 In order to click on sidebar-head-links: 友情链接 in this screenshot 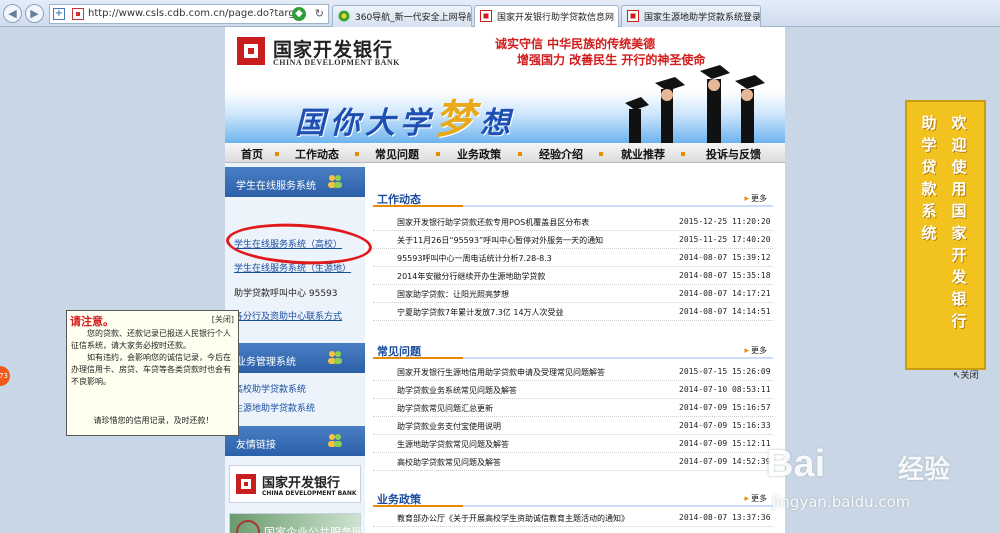, I will do `click(295, 441)`.